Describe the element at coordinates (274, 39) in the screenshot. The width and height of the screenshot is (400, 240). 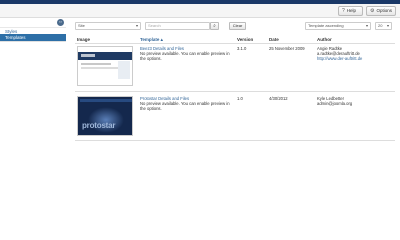
I see `column-header-date: Date` at that location.